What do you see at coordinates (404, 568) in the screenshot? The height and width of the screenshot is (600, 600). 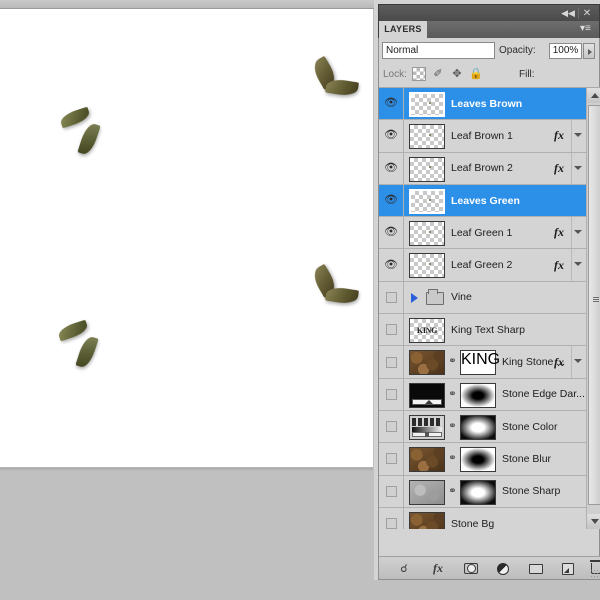 I see `link-layers-button: ☌` at bounding box center [404, 568].